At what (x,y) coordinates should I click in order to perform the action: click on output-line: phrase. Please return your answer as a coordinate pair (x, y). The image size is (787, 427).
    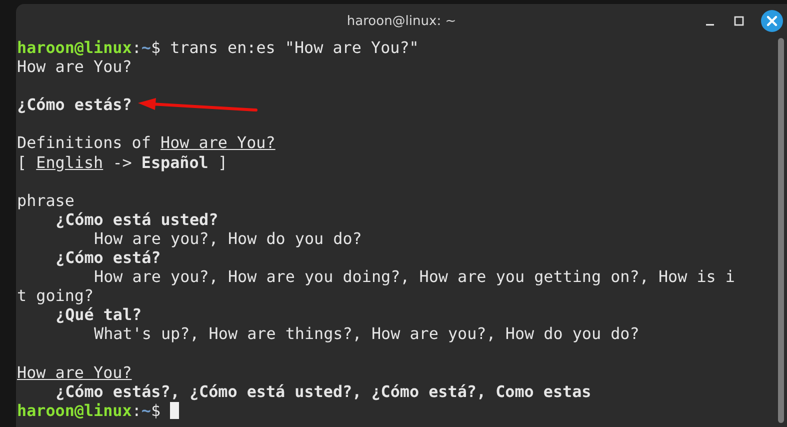
    Looking at the image, I should click on (45, 200).